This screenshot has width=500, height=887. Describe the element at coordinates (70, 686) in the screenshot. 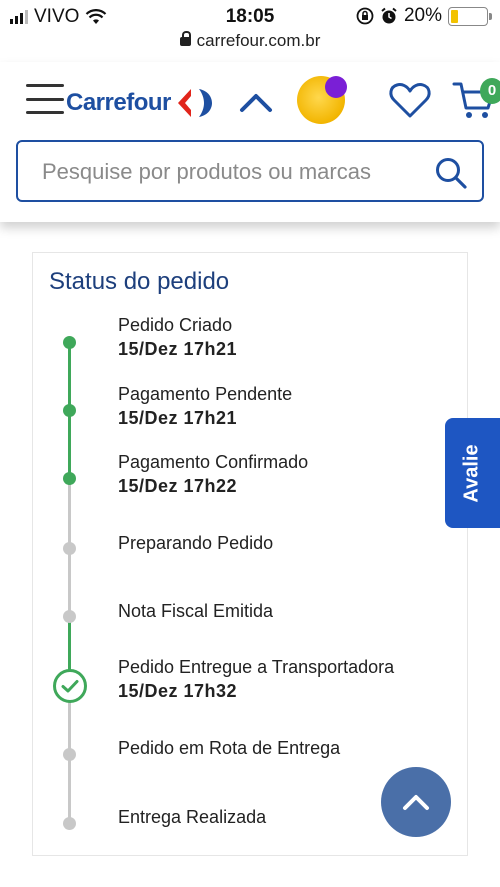

I see `check-circle-icon` at that location.